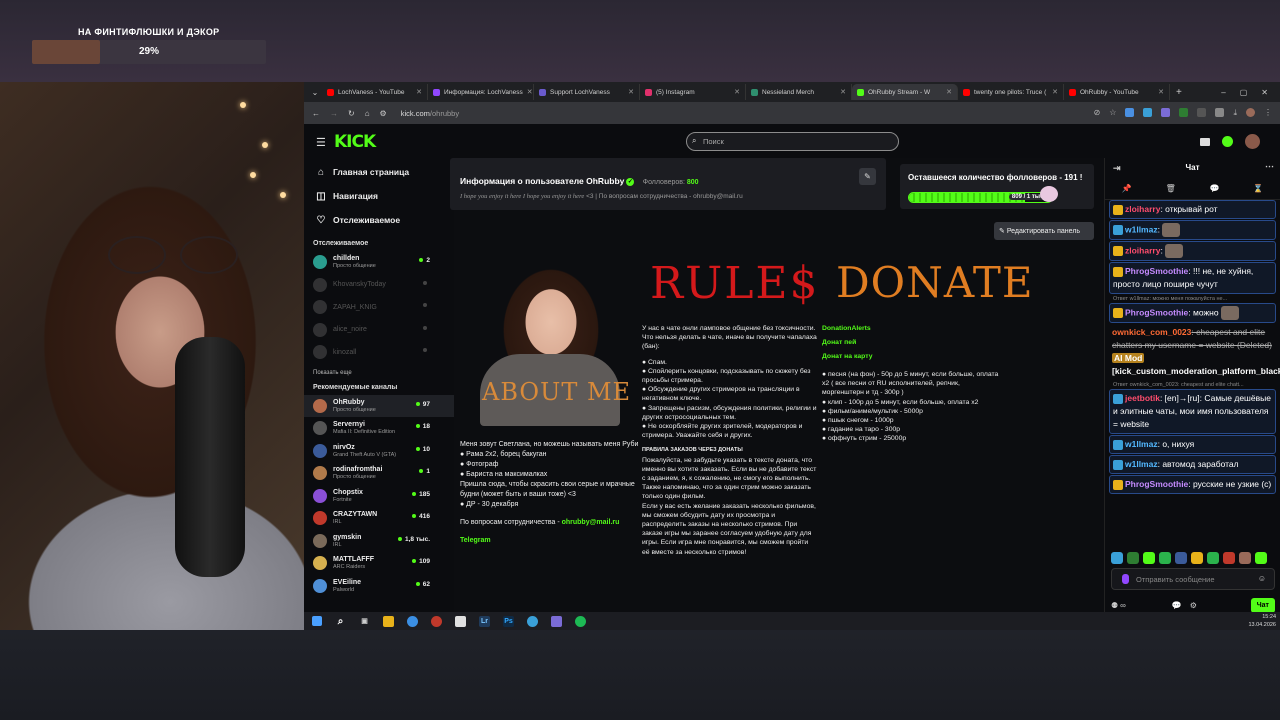 Image resolution: width=1280 pixels, height=720 pixels. I want to click on telegram-link: Telegram, so click(550, 541).